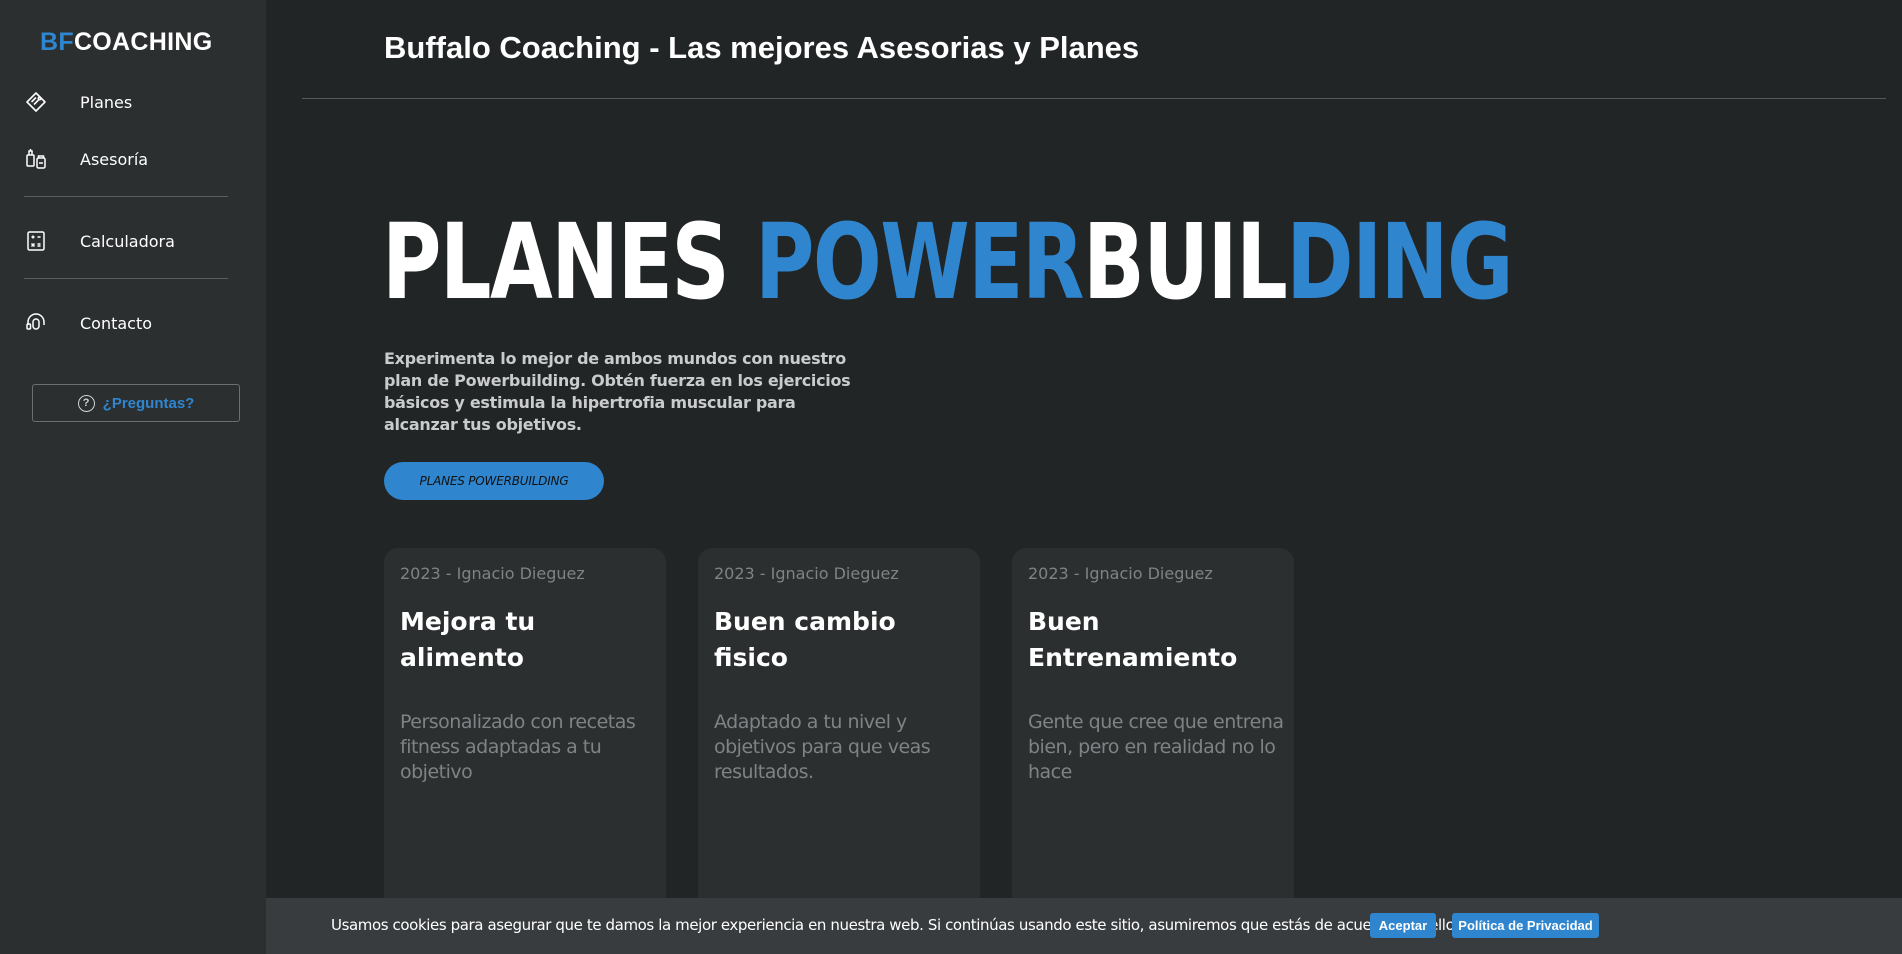 This screenshot has height=954, width=1902. What do you see at coordinates (1525, 925) in the screenshot?
I see `privacy-policy-button: Política de Privacidad` at bounding box center [1525, 925].